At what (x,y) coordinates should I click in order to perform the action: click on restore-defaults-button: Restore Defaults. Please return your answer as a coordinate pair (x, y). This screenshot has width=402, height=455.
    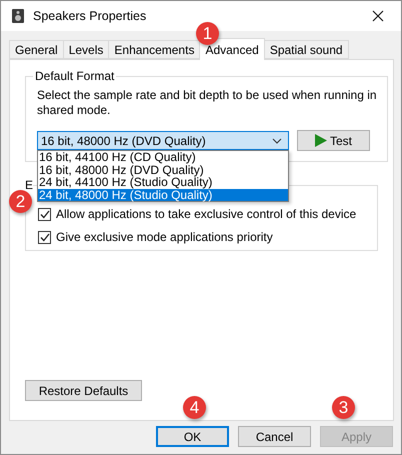
    Looking at the image, I should click on (83, 390).